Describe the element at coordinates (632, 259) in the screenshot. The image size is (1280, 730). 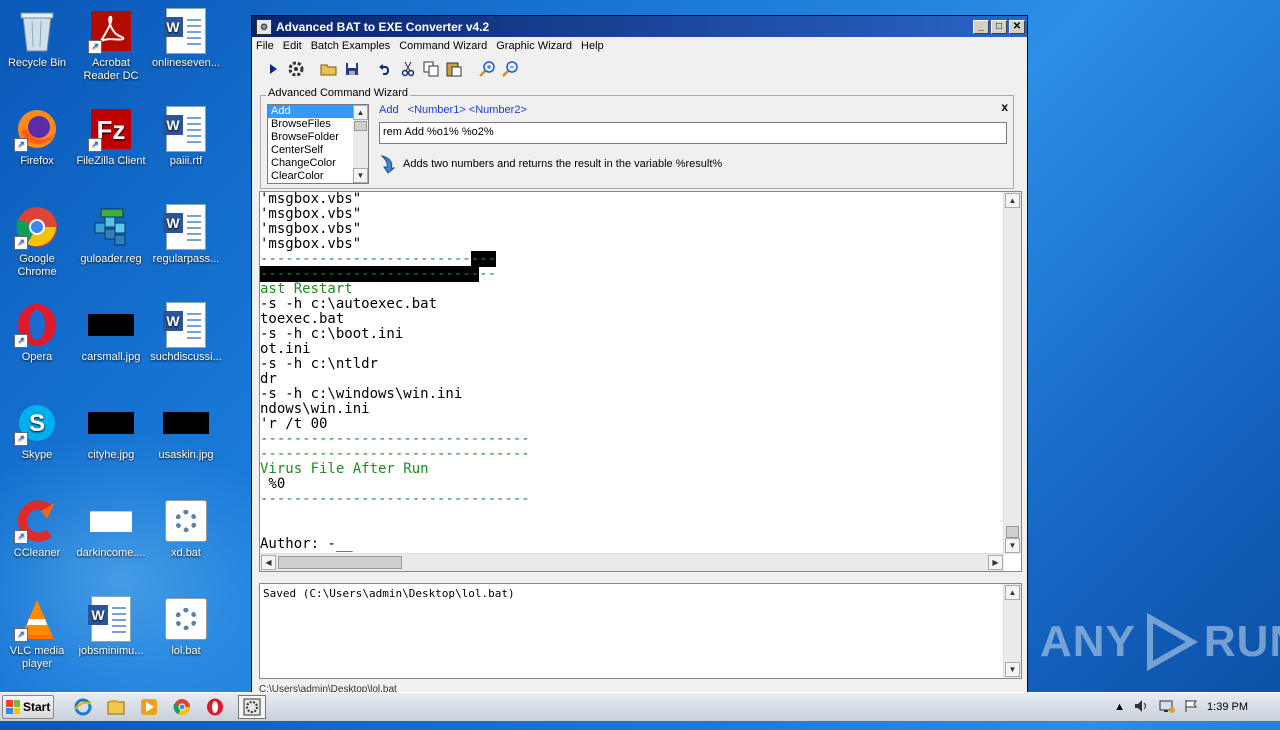
I see `code-line: ----------------------------` at that location.